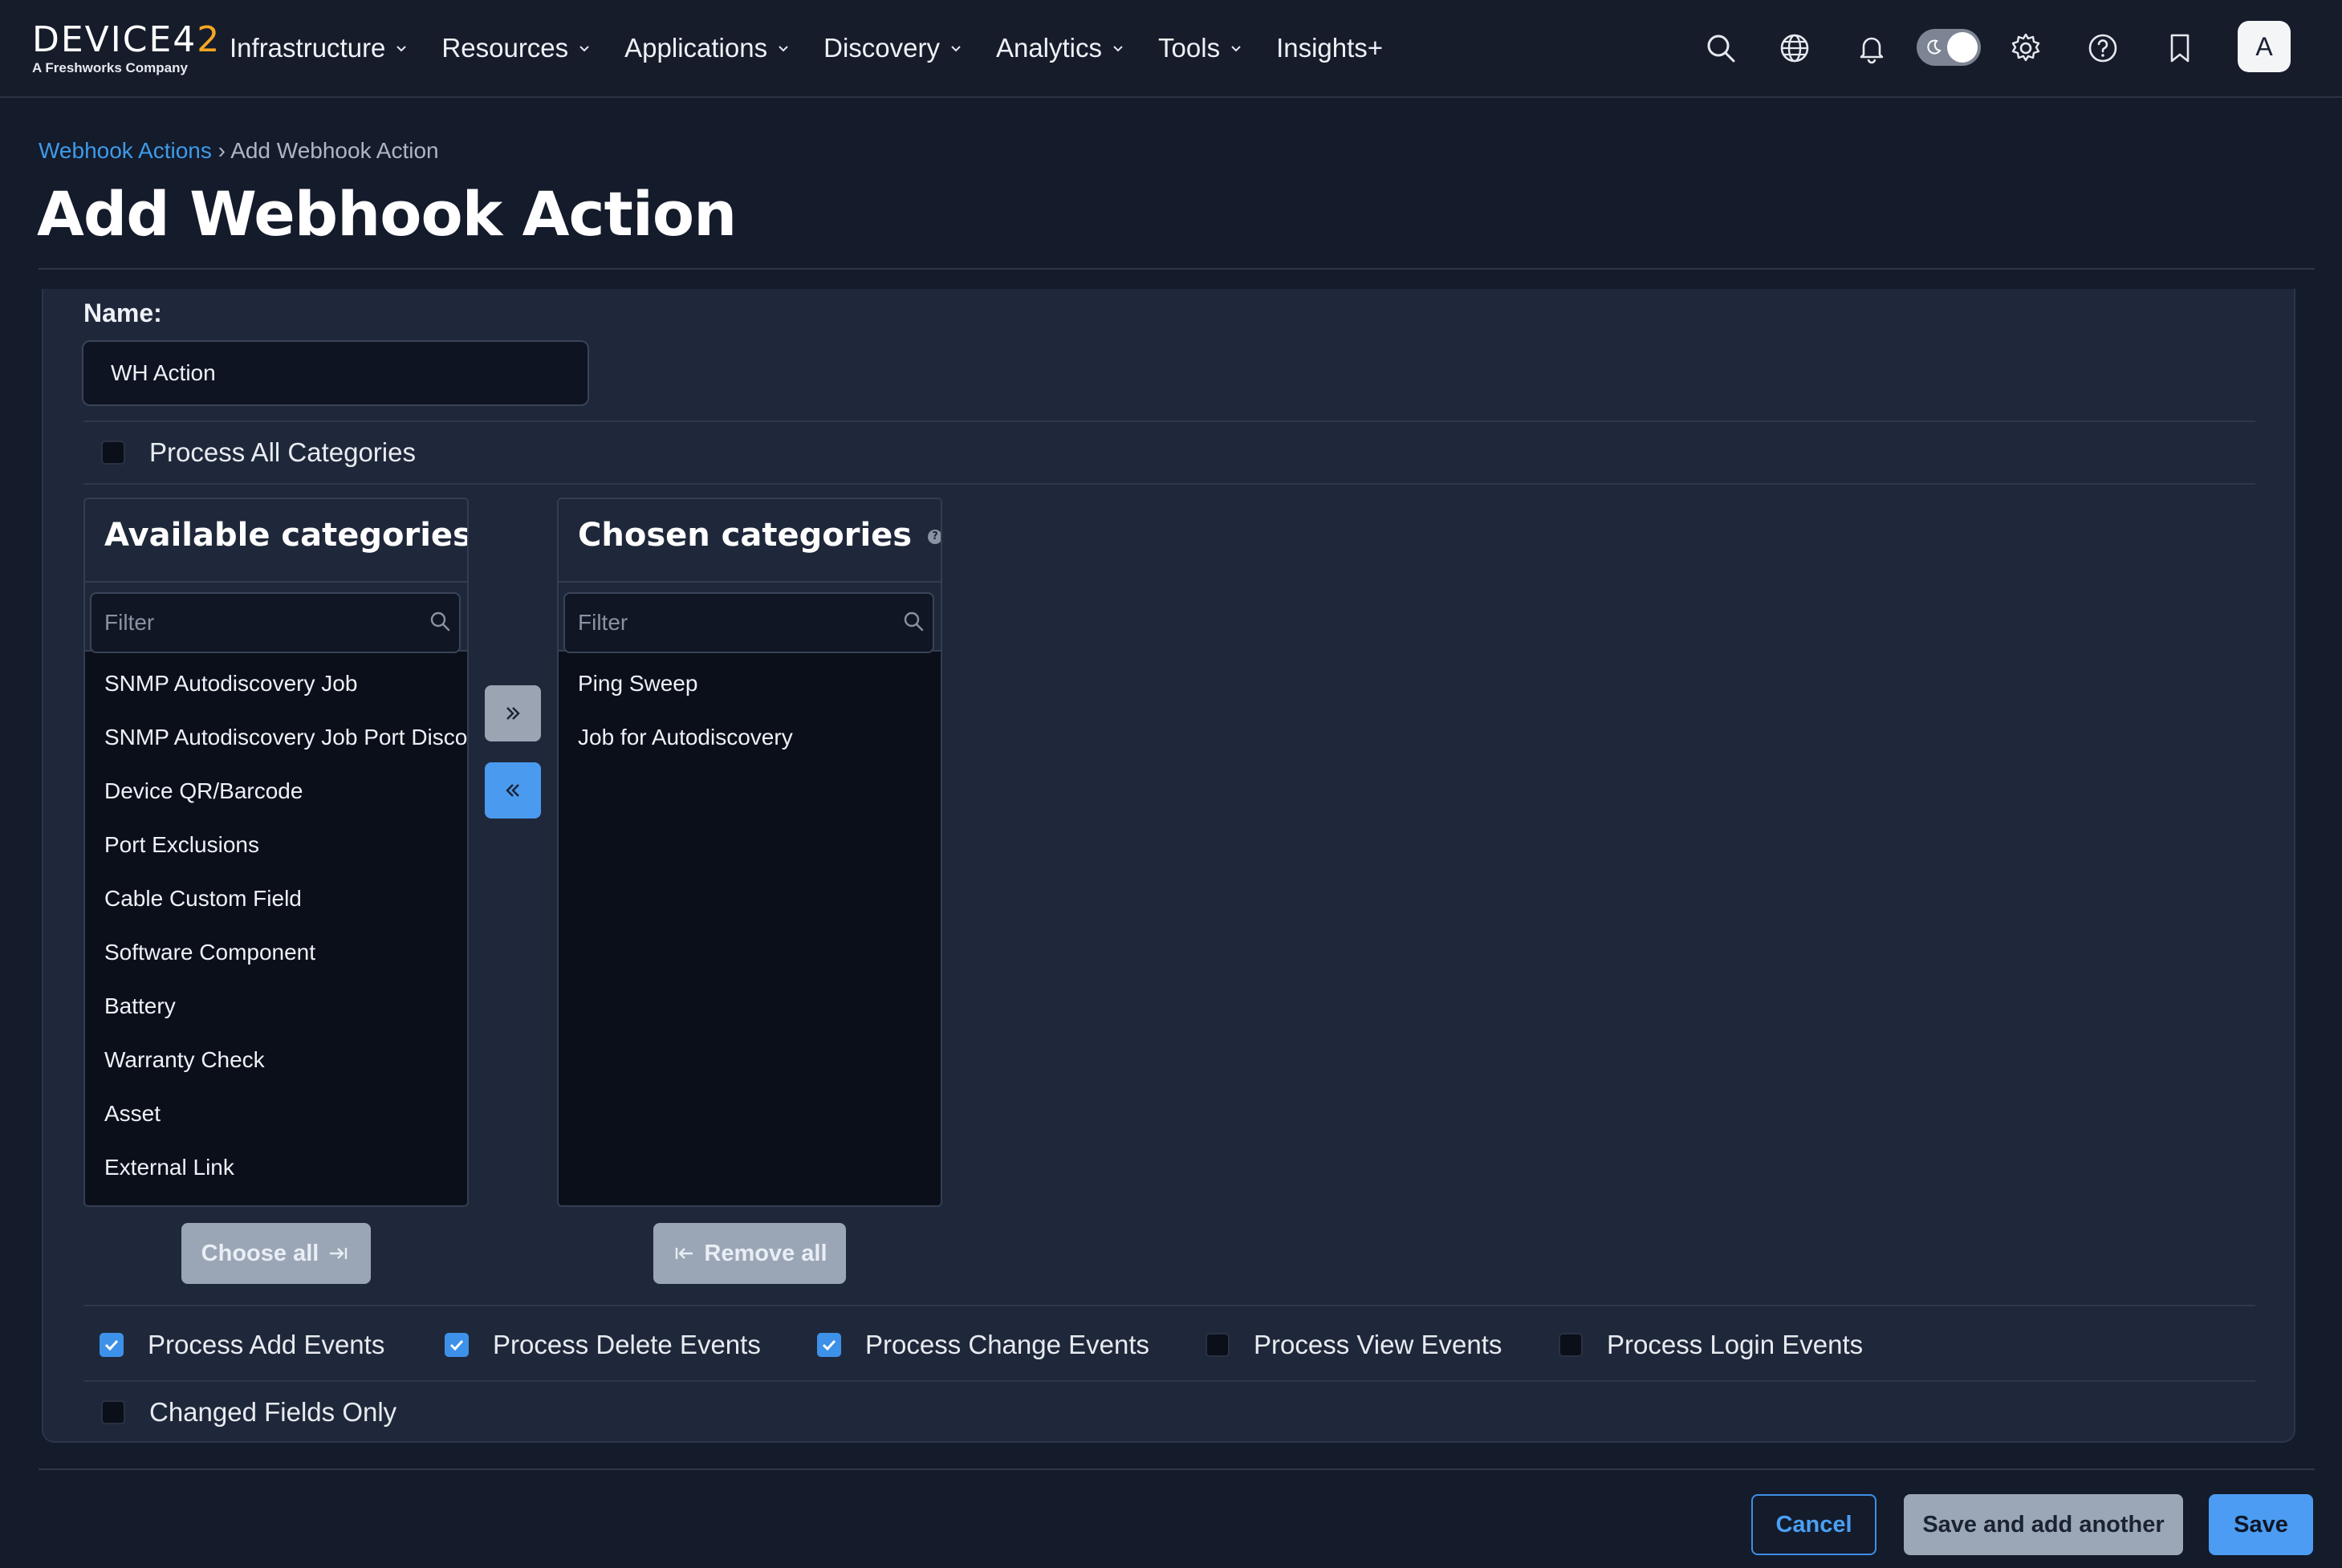 This screenshot has height=1568, width=2342. I want to click on available-categories-title: Available categories, so click(286, 535).